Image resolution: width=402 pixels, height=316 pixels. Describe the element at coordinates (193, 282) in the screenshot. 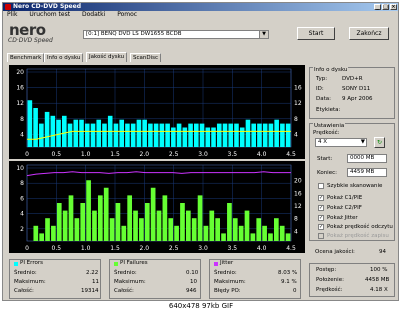

I see `pi-failures-max-value: 10` at that location.